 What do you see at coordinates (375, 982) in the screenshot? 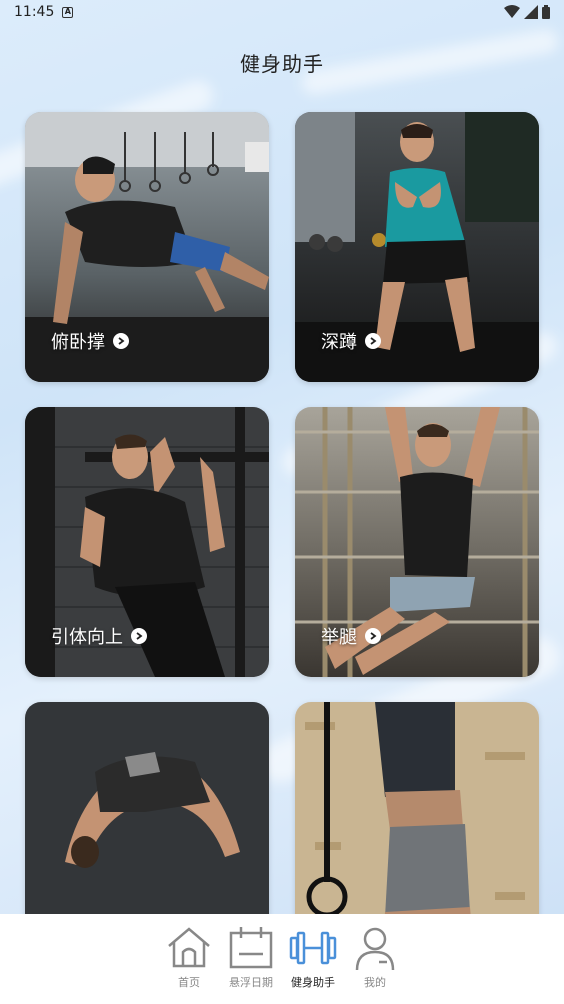
I see `nav-label: 我的` at bounding box center [375, 982].